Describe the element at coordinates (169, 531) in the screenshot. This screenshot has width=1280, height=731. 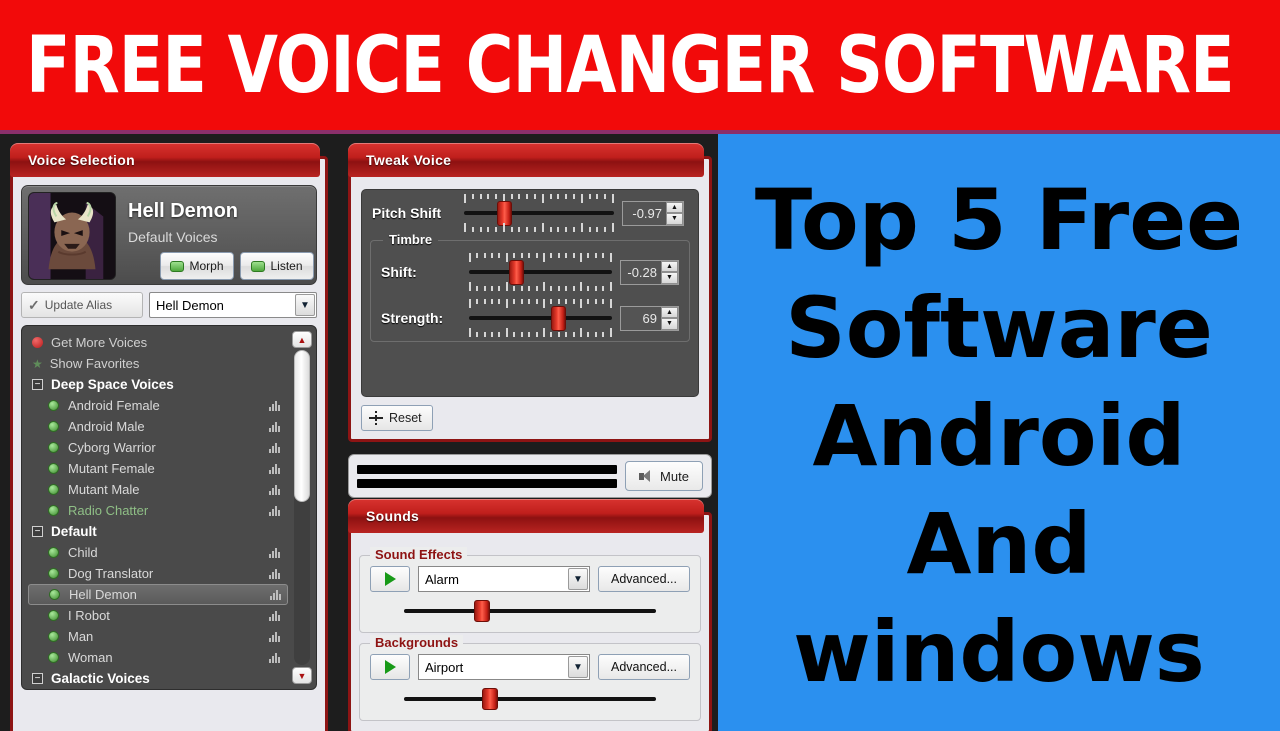
I see `list-group-default: − Default` at that location.